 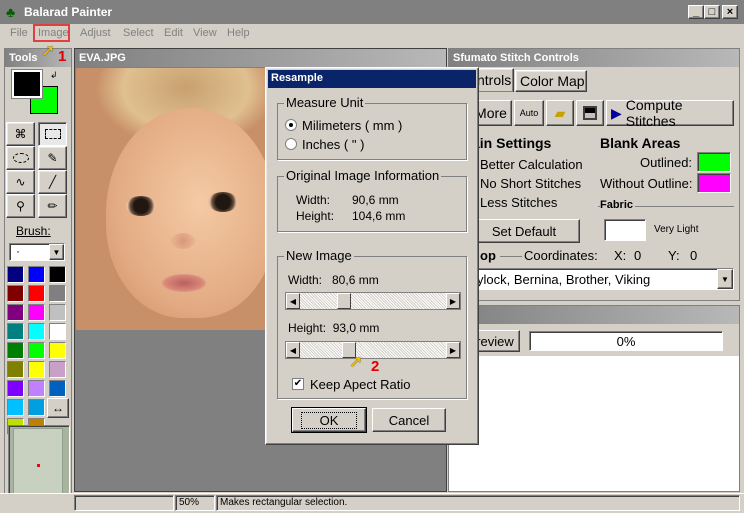 What do you see at coordinates (712, 12) in the screenshot?
I see `maximize-button: □` at bounding box center [712, 12].